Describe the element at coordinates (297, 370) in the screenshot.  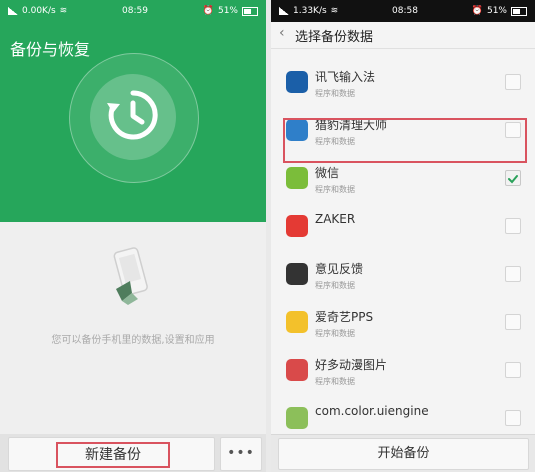
I see `anime-pictures-icon` at that location.